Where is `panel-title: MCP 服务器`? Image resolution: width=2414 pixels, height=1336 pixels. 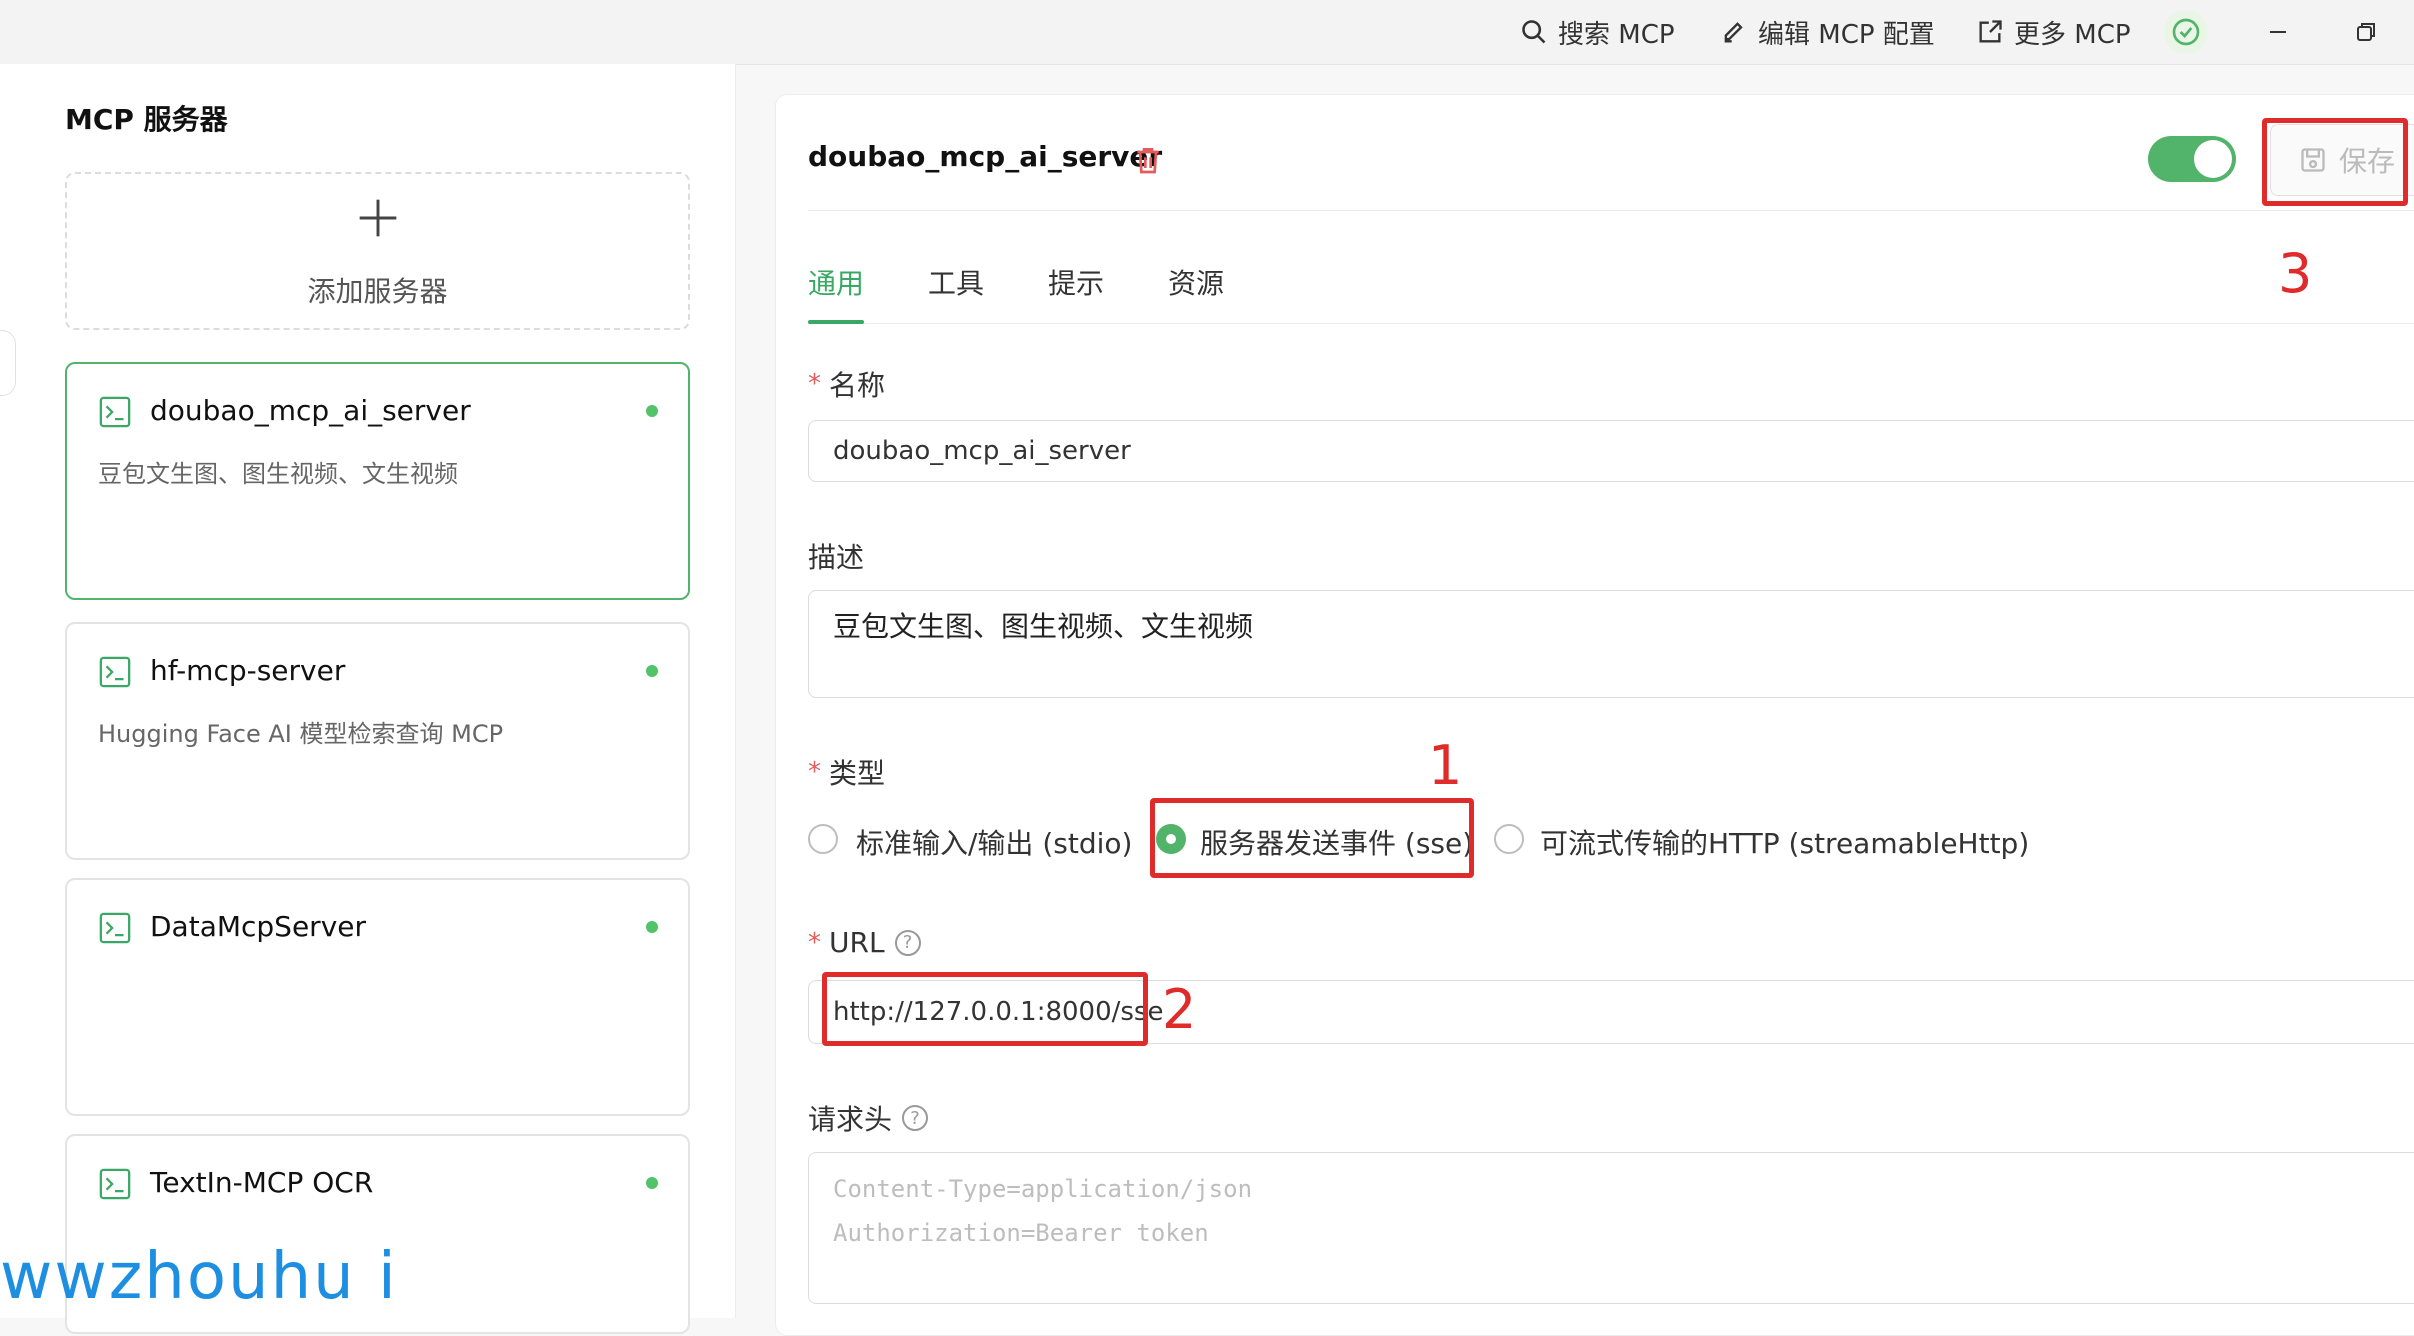
panel-title: MCP 服务器 is located at coordinates (146, 119).